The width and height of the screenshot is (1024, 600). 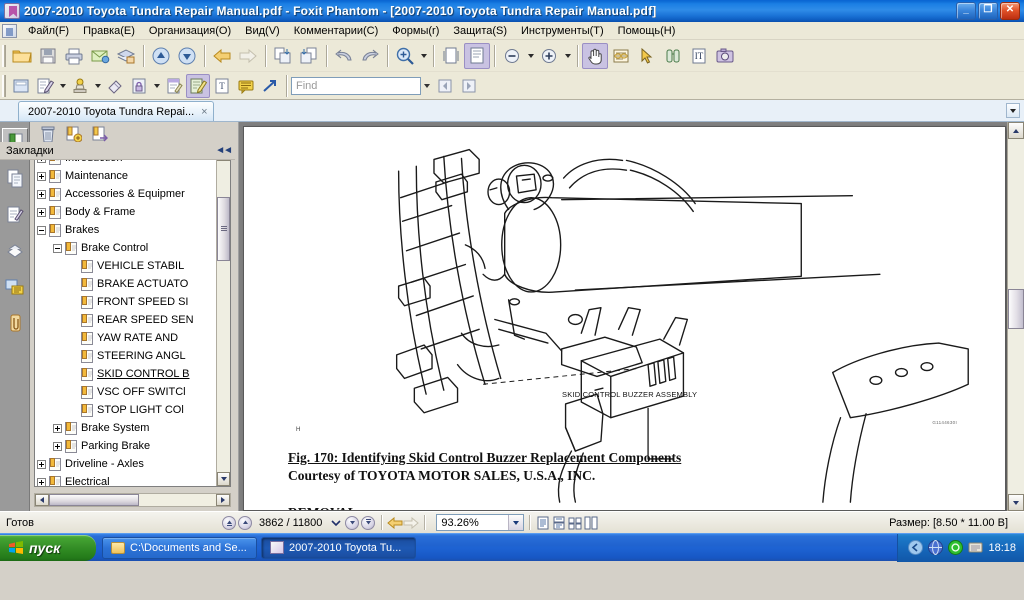 I want to click on page-down-icon, so click(x=187, y=56).